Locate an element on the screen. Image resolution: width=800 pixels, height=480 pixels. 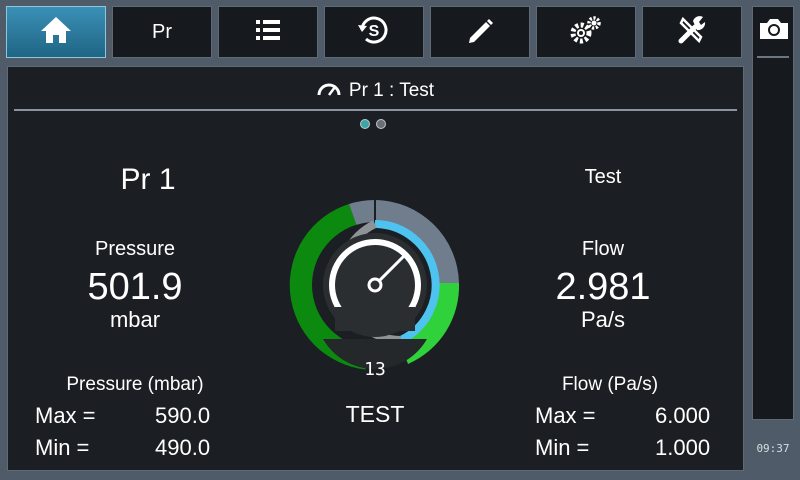
pressure-max-label: Max = is located at coordinates (65, 415).